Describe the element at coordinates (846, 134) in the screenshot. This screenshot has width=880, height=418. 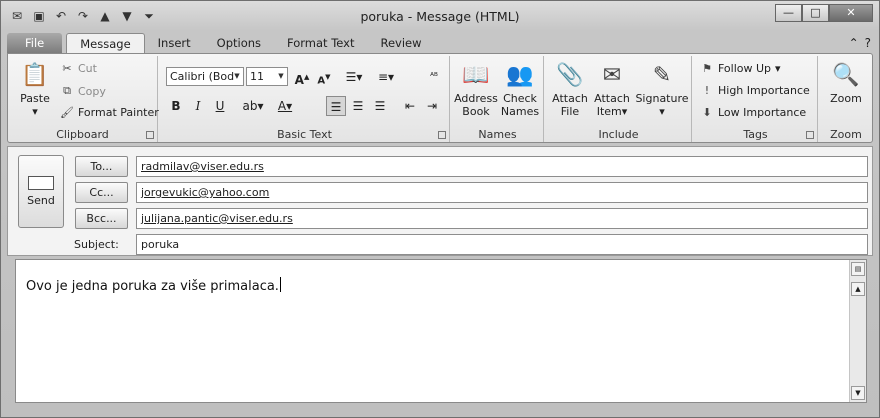
I see `zoom-label: Zoom` at that location.